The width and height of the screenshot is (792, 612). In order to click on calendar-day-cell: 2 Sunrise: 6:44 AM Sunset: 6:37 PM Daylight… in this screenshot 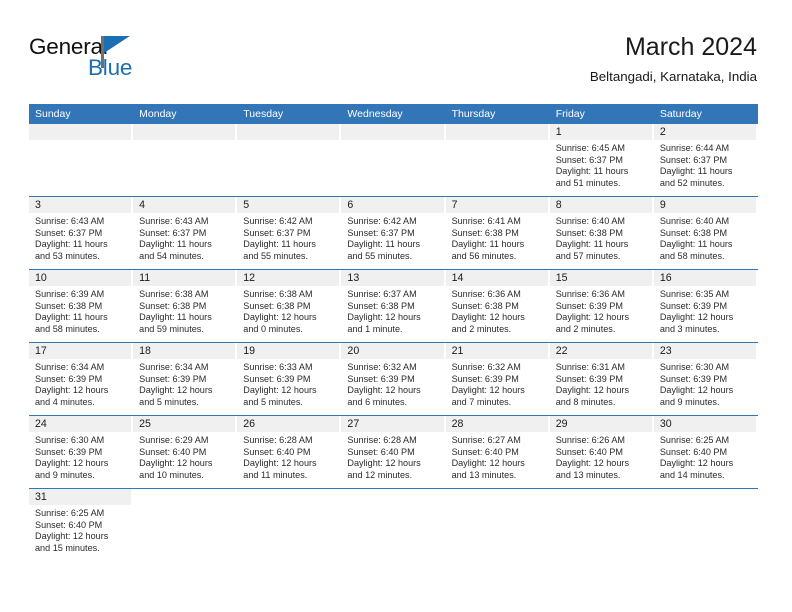, I will do `click(705, 160)`.